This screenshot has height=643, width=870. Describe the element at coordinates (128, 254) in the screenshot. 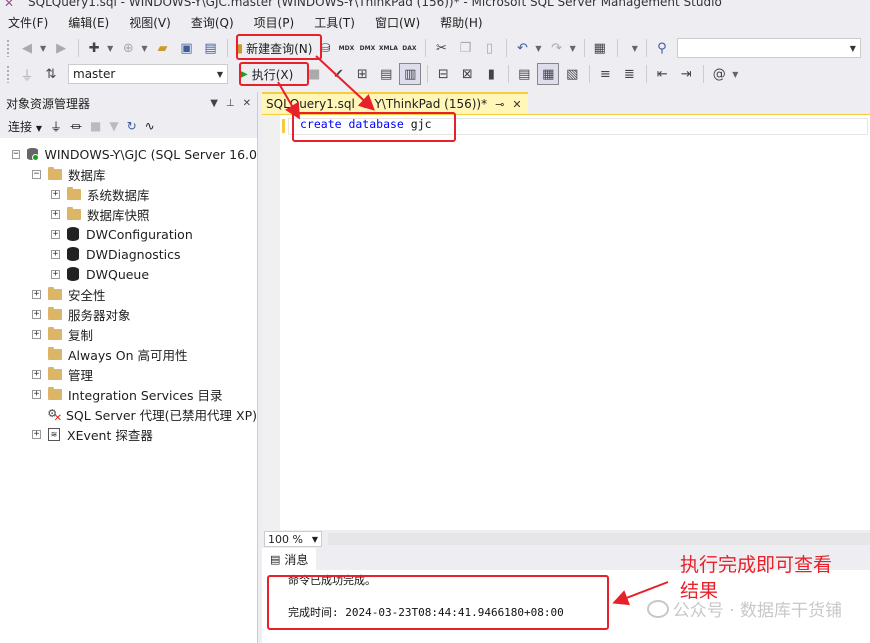

I see `tree-node-dwdiagnostics: + DWDiagnostics` at that location.